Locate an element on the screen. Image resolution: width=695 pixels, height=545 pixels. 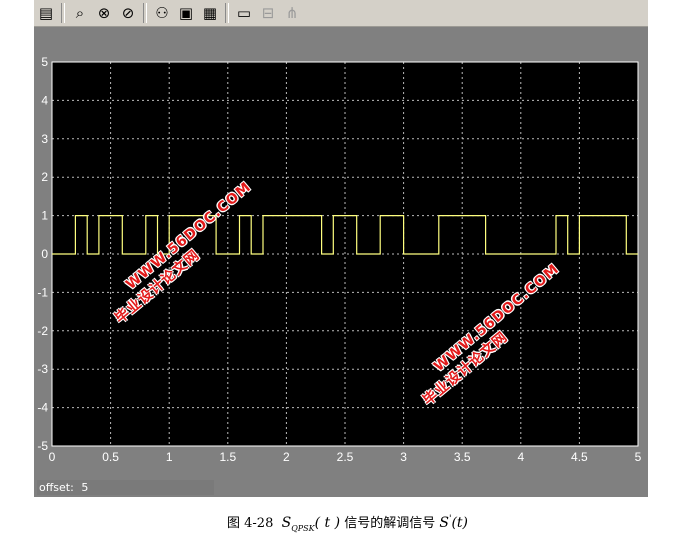
offset-value: 5 is located at coordinates (85, 487).